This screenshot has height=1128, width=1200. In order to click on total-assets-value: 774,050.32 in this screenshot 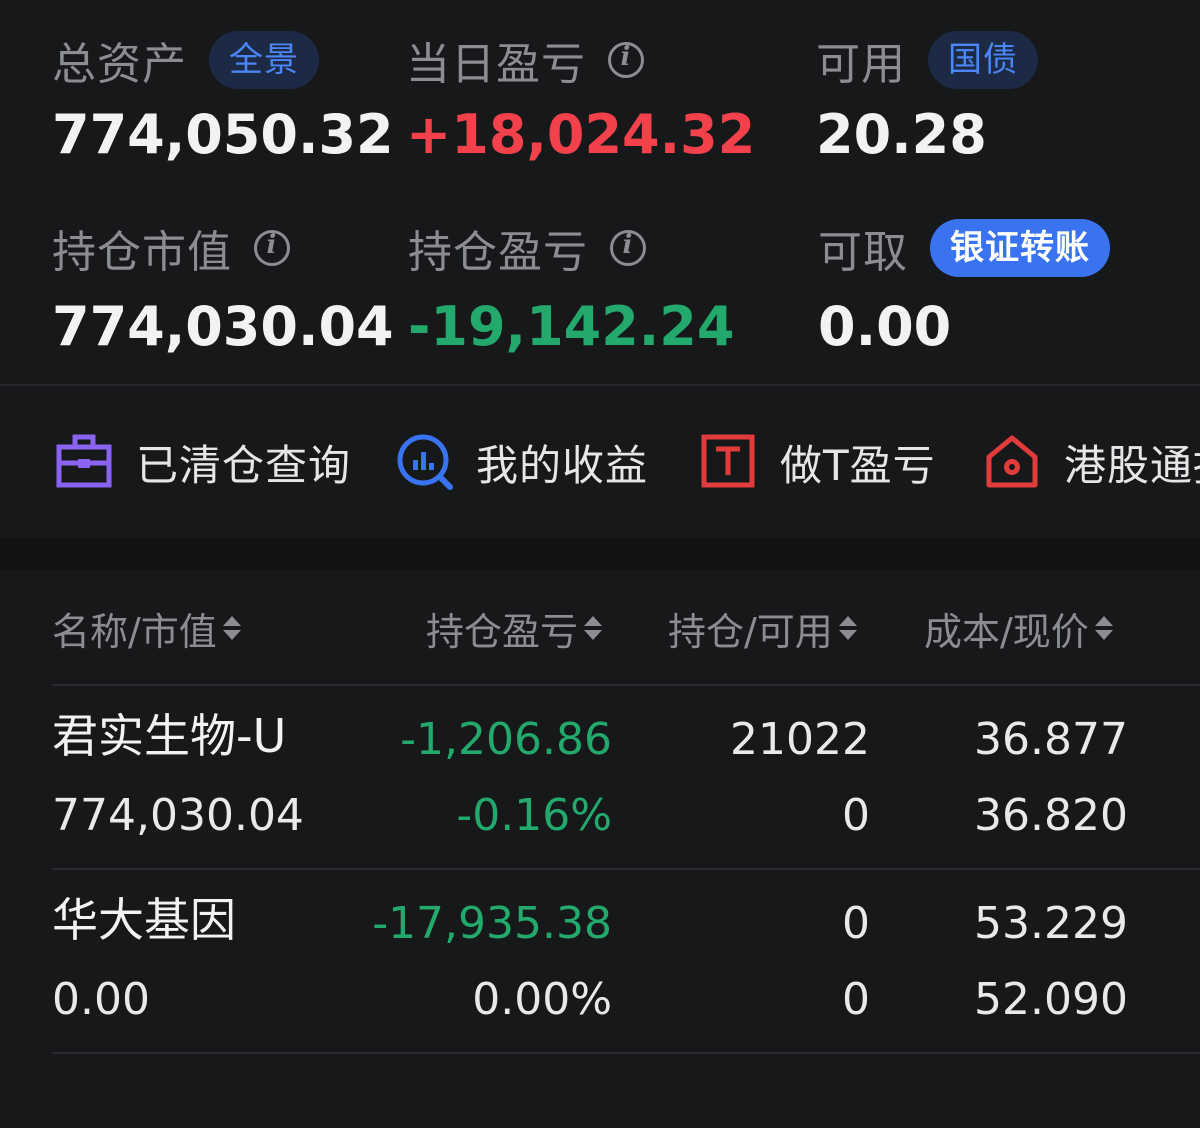, I will do `click(223, 134)`.